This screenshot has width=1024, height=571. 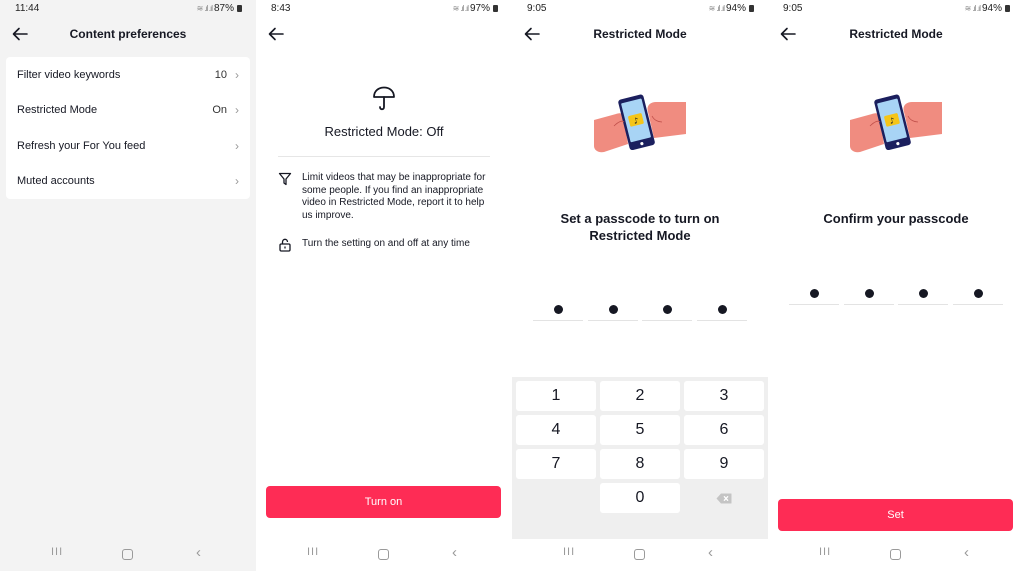 I want to click on list-item-value: 10, so click(x=220, y=74).